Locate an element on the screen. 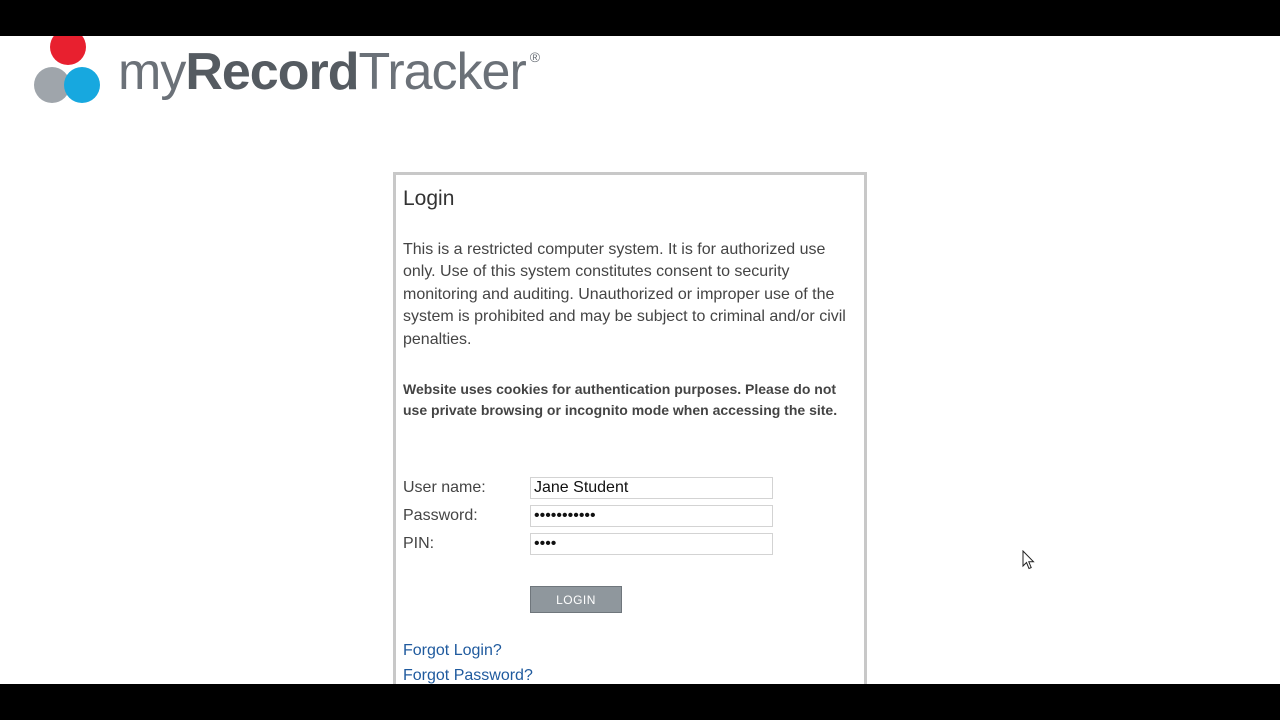  brand-logo: myRecordTracker ® is located at coordinates (286, 72).